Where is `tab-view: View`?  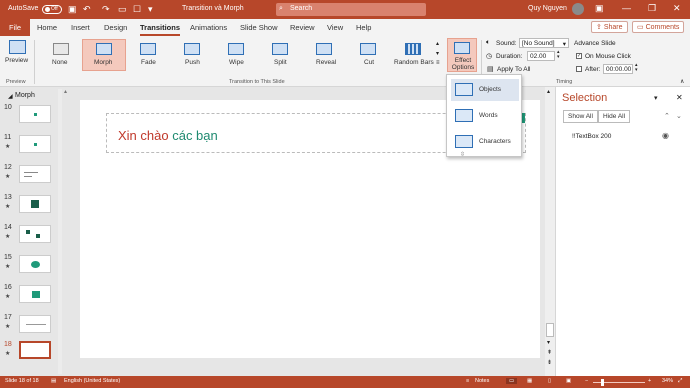
tab-view: View is located at coordinates (335, 27).